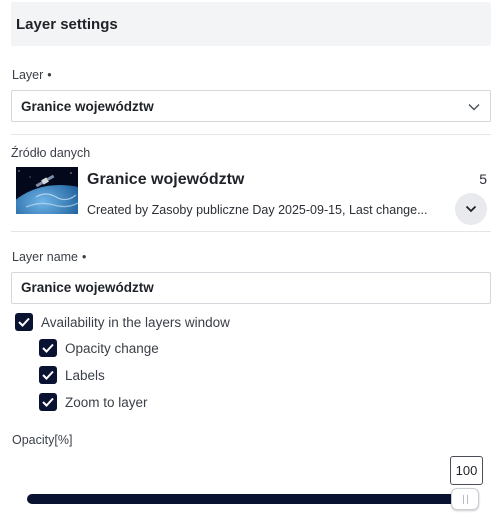 Image resolution: width=503 pixels, height=521 pixels. What do you see at coordinates (251, 134) in the screenshot?
I see `divider` at bounding box center [251, 134].